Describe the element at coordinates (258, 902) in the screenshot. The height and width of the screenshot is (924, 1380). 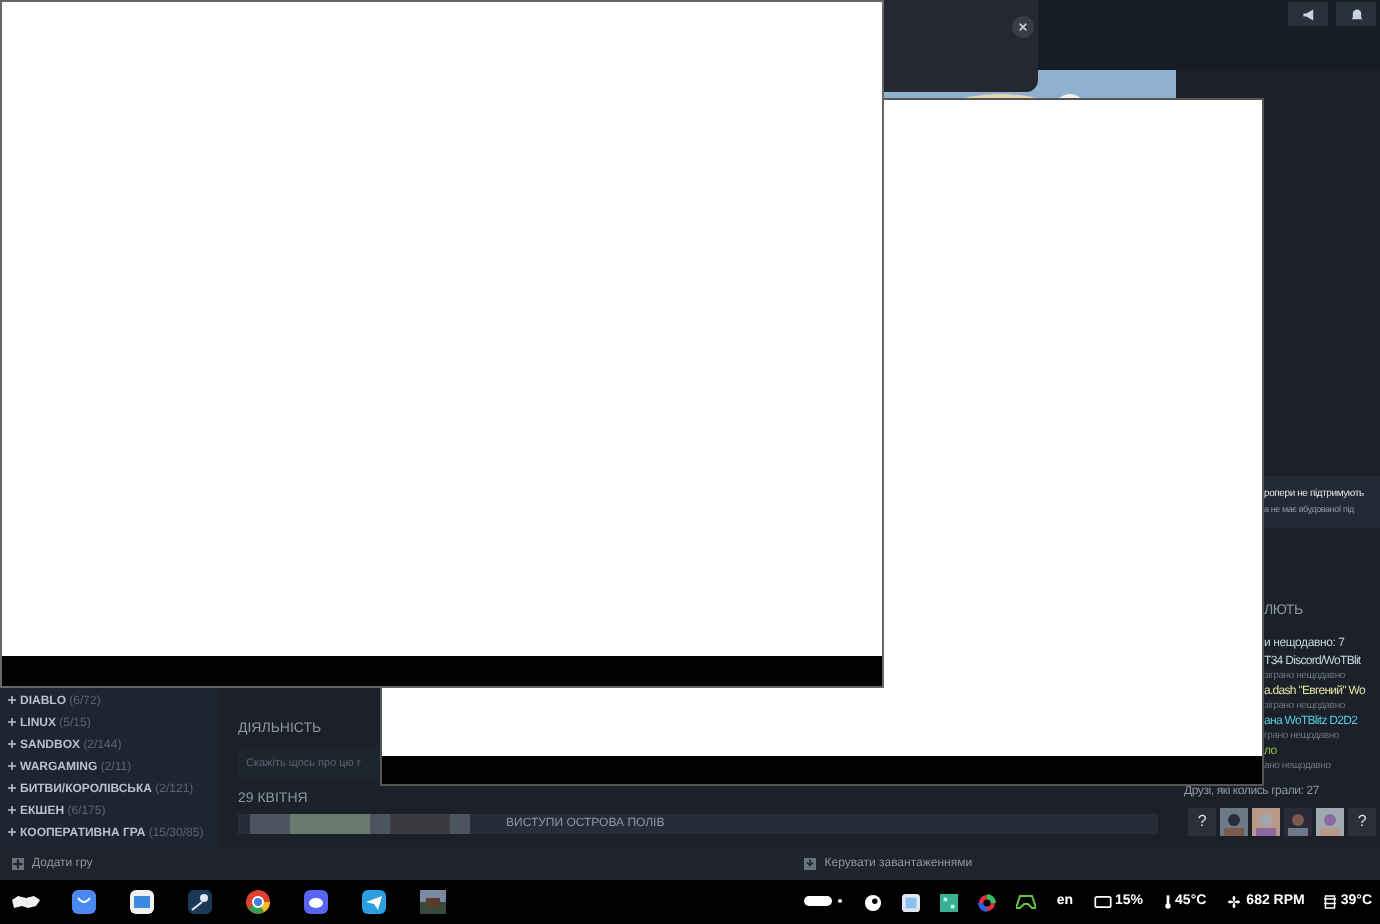
I see `browser-icon` at that location.